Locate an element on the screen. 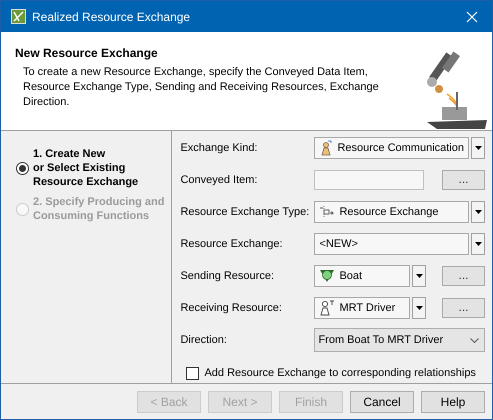 The height and width of the screenshot is (420, 493). combo-value: MRT Driver is located at coordinates (367, 308).